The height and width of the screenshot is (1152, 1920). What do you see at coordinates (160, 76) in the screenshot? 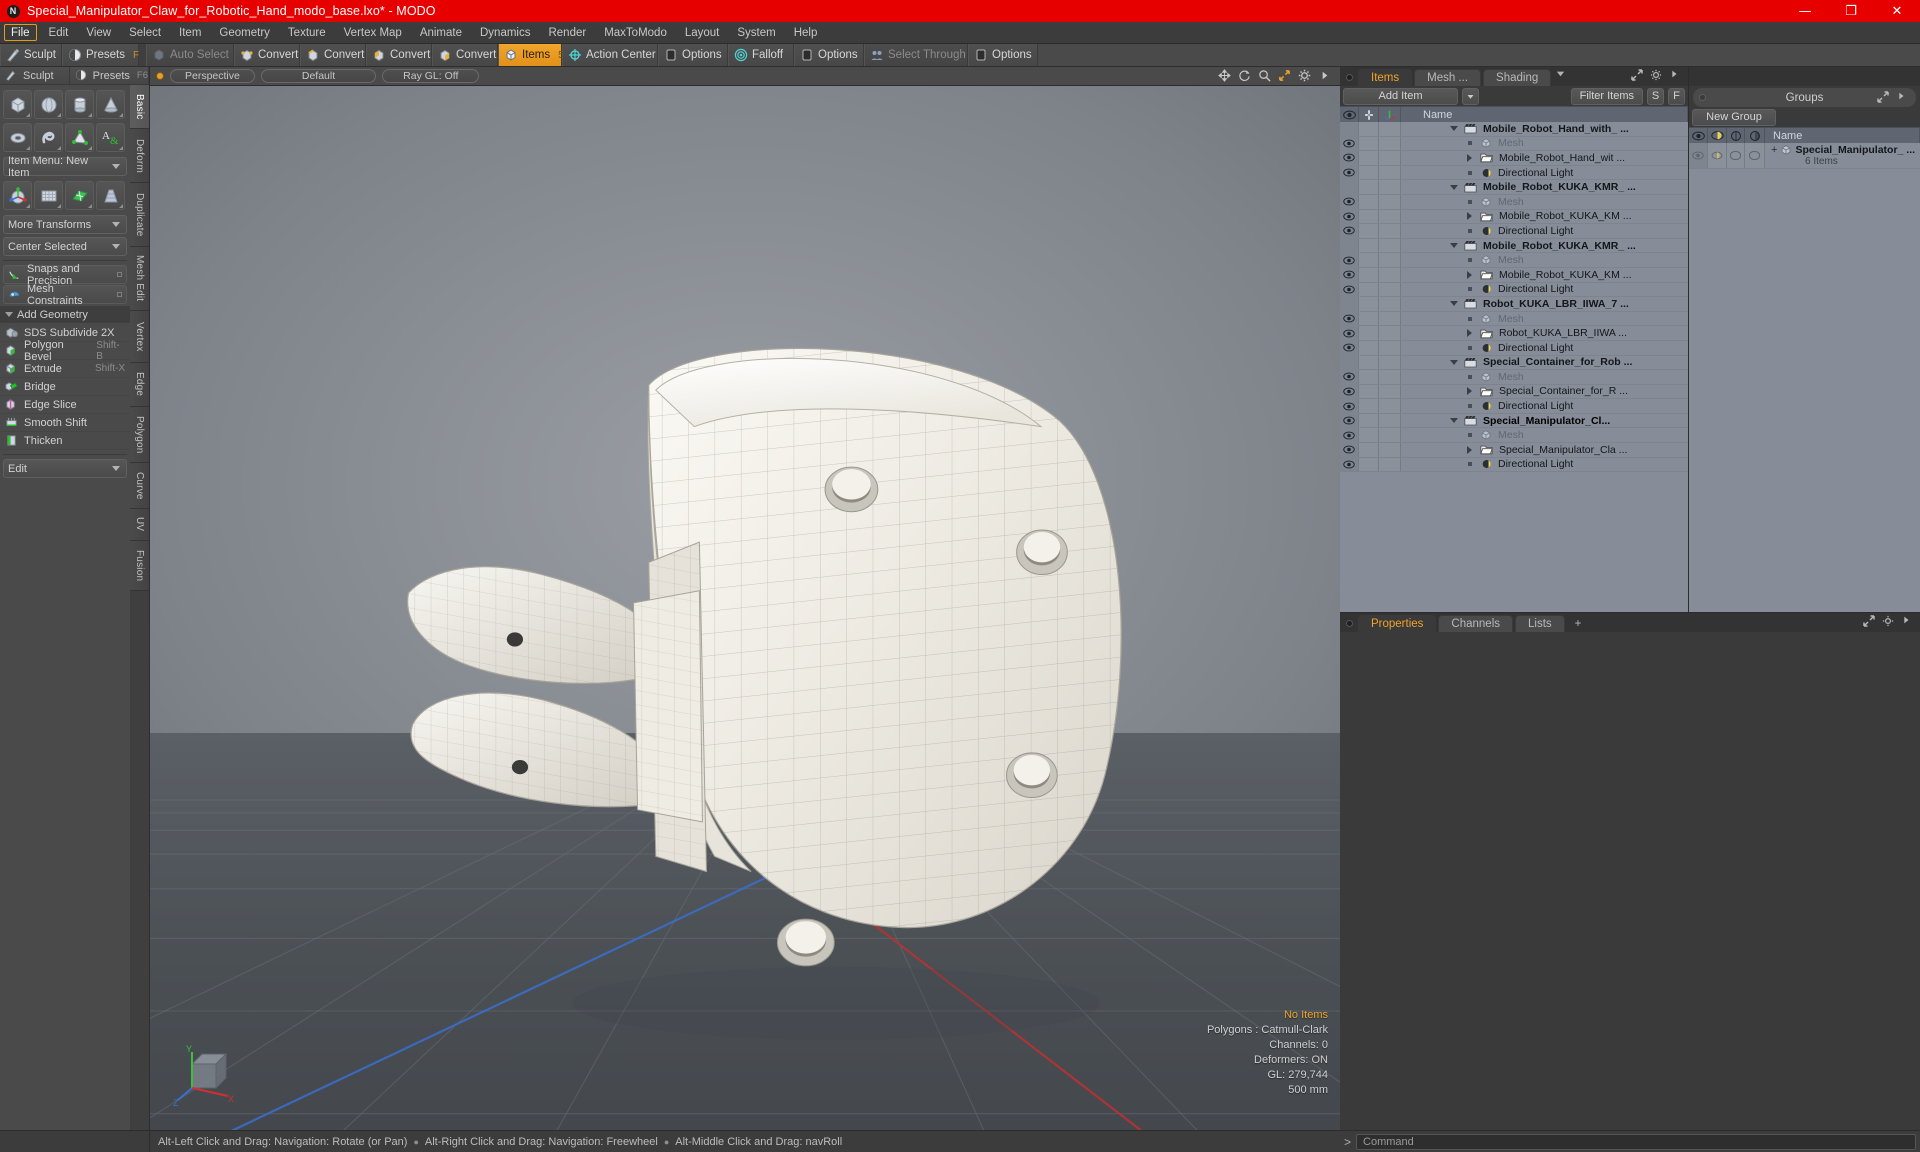
I see `viewport-menu-dot` at bounding box center [160, 76].